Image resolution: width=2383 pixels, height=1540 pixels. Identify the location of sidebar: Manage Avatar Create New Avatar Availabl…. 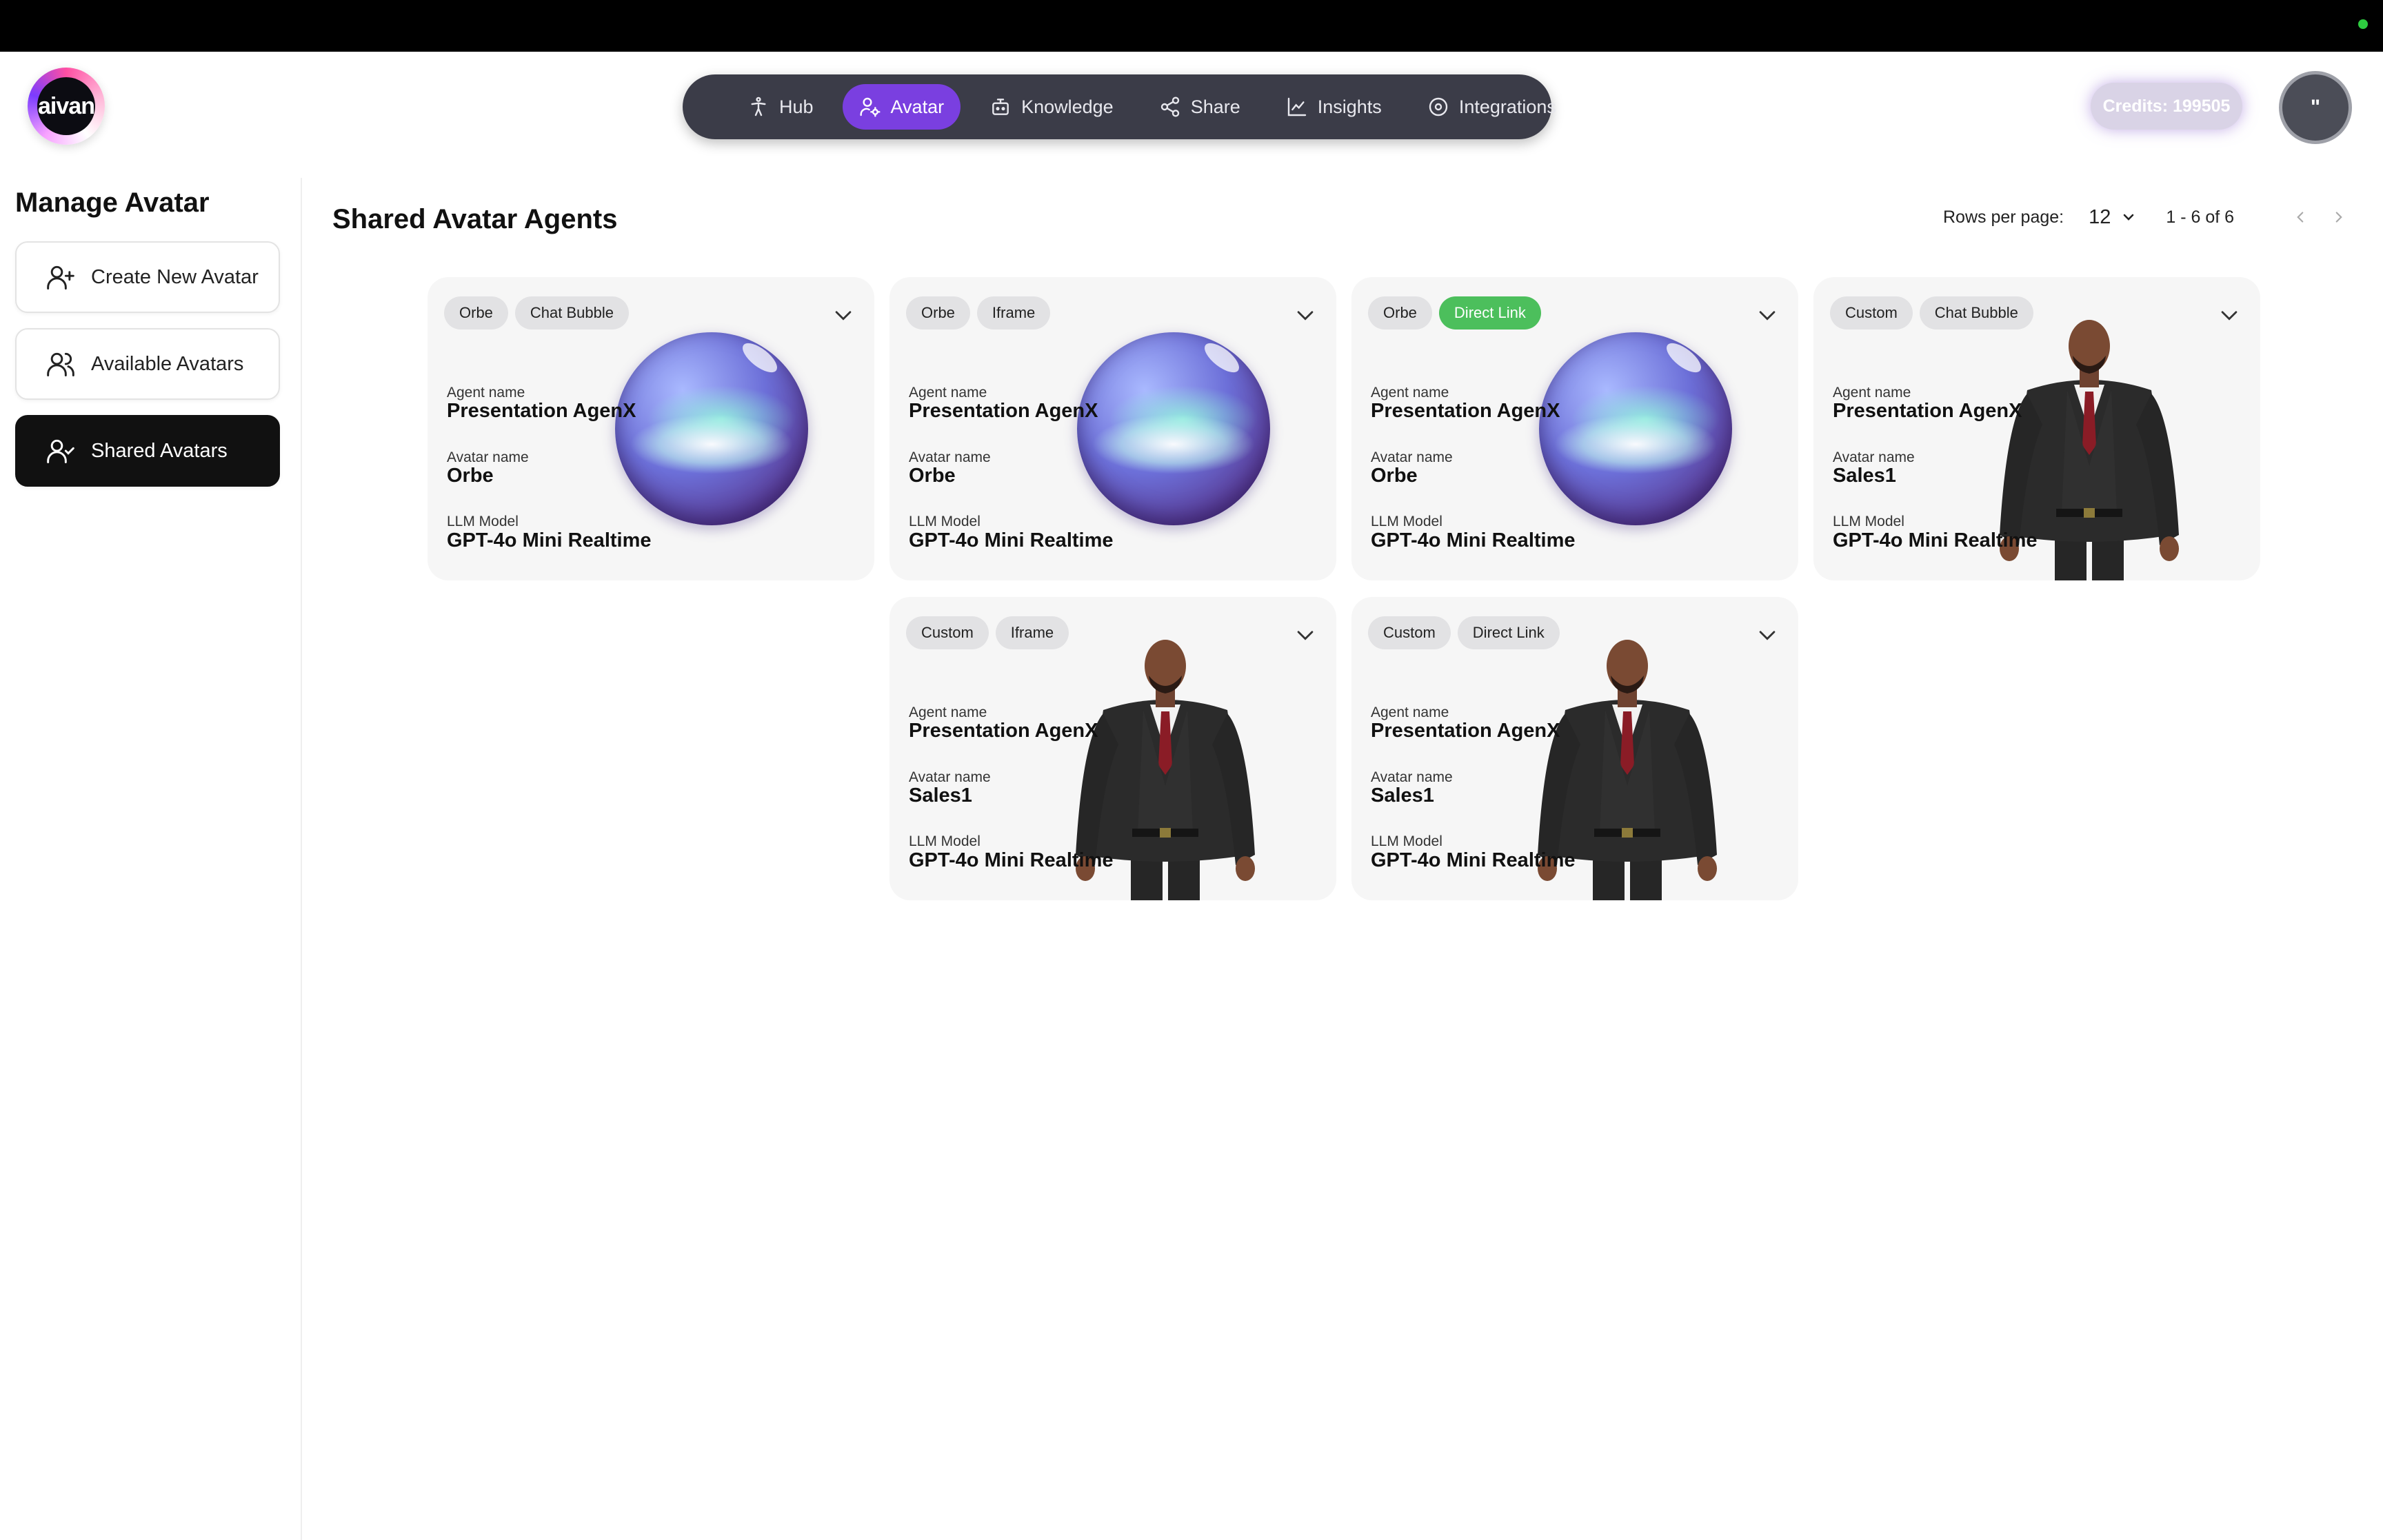
(151, 859).